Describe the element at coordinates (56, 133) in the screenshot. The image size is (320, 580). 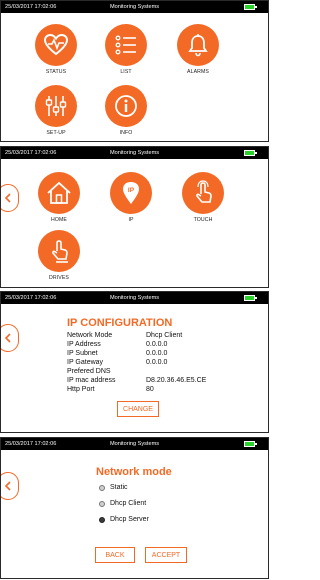
I see `menu-setup-label: SET-UP` at that location.